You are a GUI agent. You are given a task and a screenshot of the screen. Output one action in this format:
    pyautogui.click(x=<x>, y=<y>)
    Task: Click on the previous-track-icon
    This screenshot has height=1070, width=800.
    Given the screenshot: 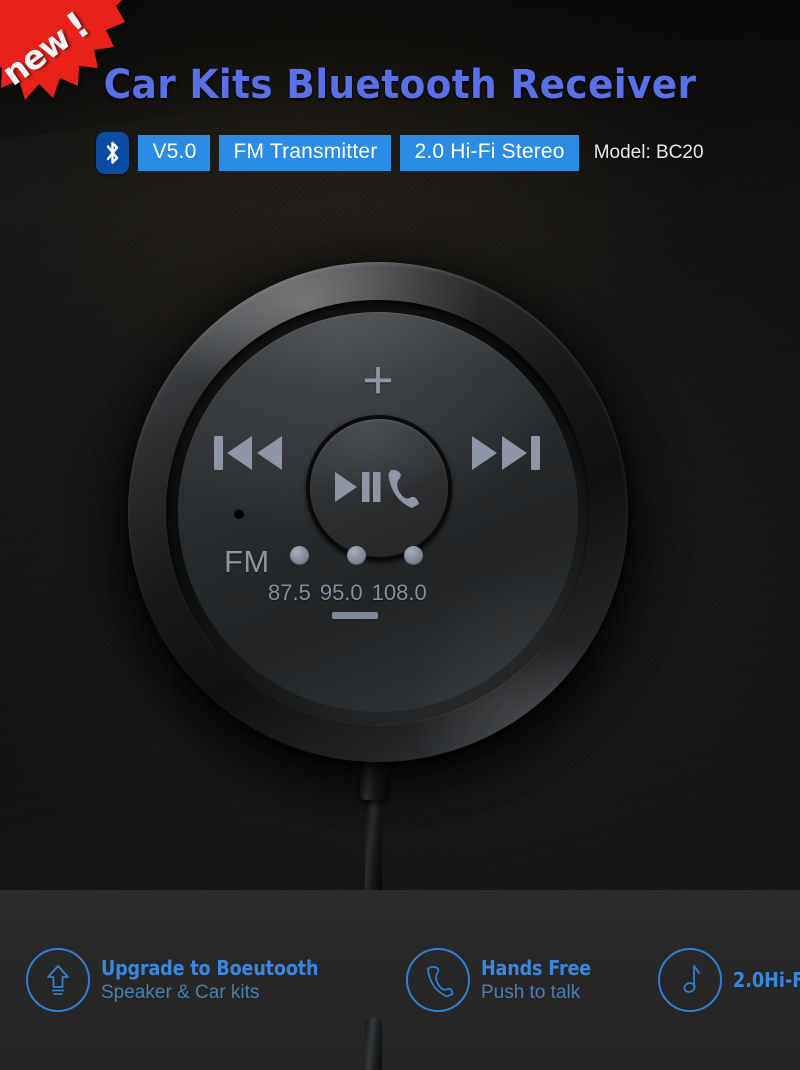 What is the action you would take?
    pyautogui.click(x=248, y=453)
    